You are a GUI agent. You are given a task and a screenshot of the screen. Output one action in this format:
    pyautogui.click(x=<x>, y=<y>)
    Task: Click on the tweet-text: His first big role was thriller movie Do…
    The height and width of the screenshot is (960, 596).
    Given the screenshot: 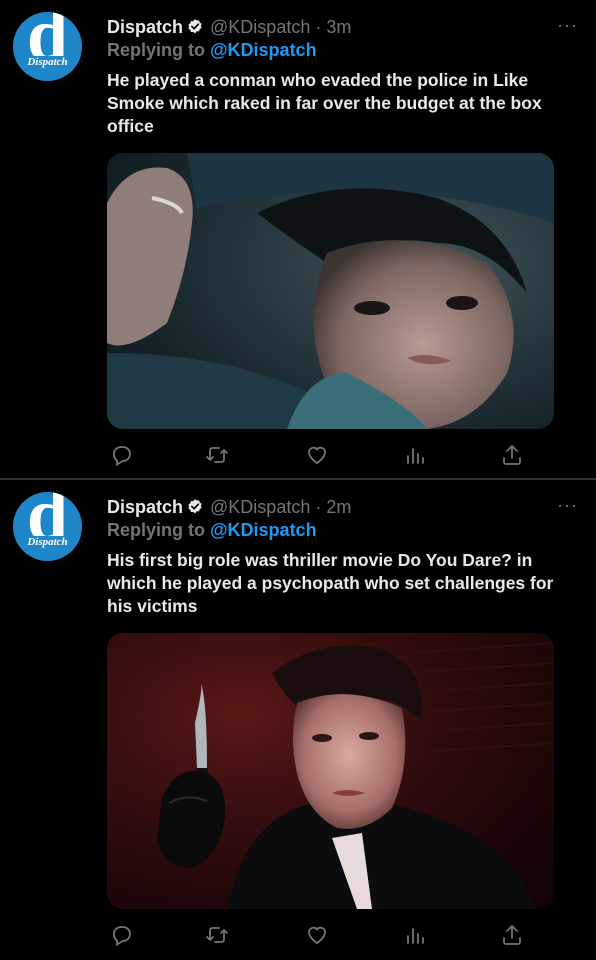 What is the action you would take?
    pyautogui.click(x=330, y=583)
    